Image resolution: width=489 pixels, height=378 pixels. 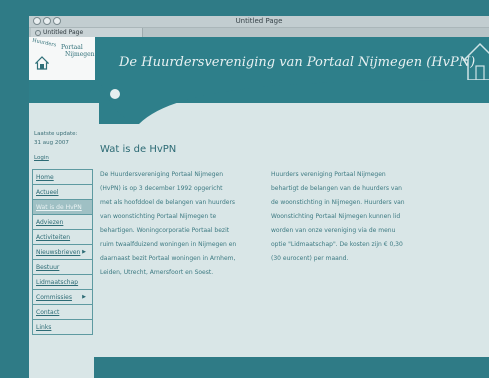 I want to click on menu-item-nieuwsbrieven: Nieuwsbrieven ▶, so click(x=62, y=252).